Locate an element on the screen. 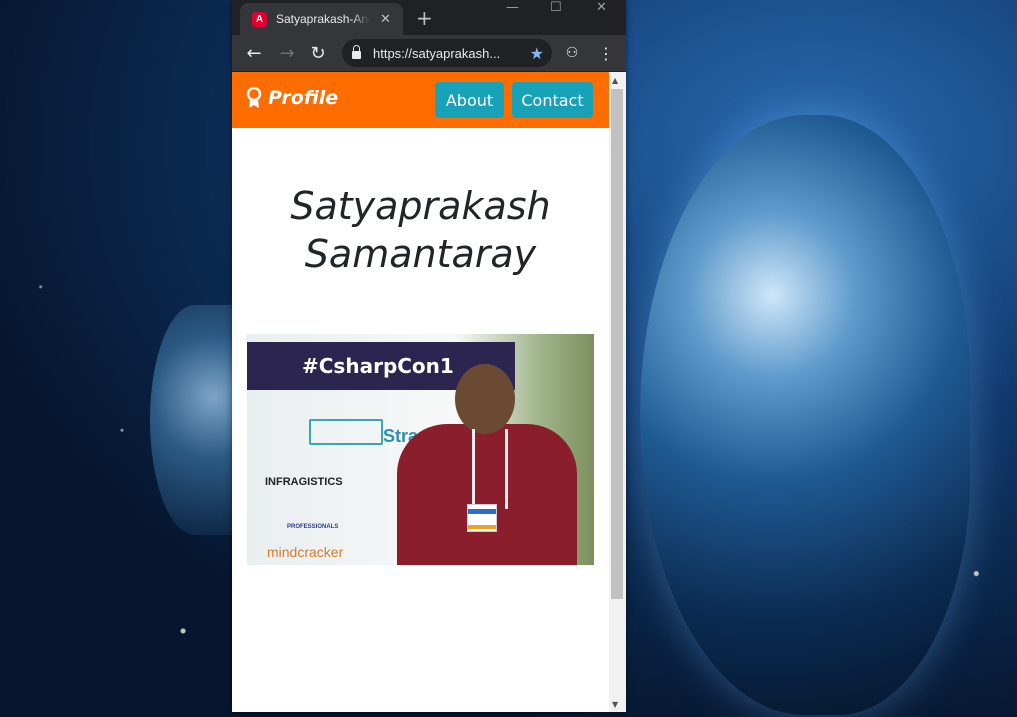 The image size is (1017, 717). forward-icon: → is located at coordinates (287, 53).